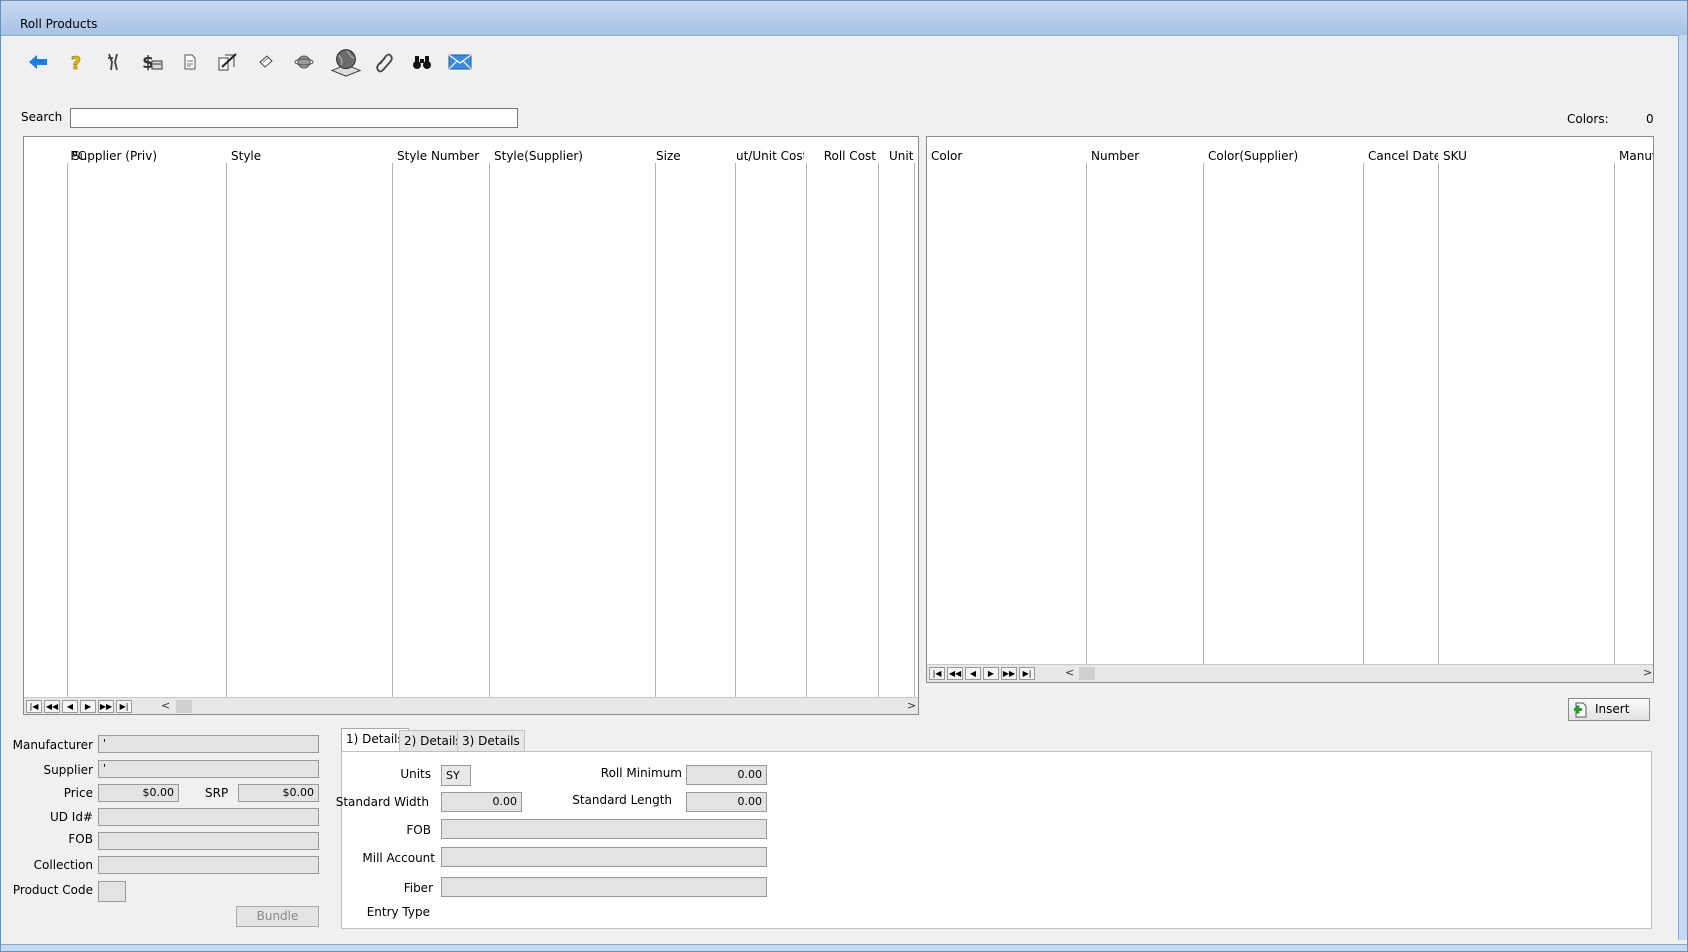 The height and width of the screenshot is (952, 1688). I want to click on colors-navigator: |◀ ◀◀ ◀ ▶ ▶▶ ▶| < >, so click(1290, 673).